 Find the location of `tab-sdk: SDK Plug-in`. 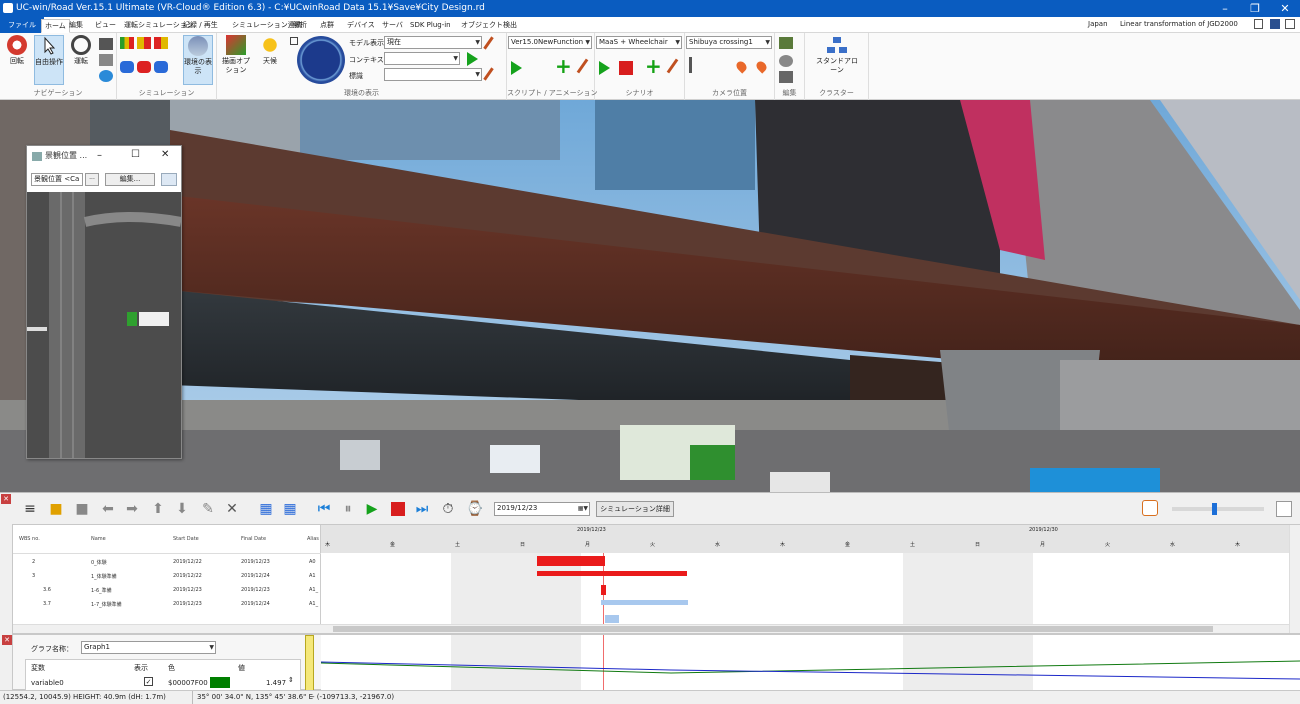

tab-sdk: SDK Plug-in is located at coordinates (430, 26).